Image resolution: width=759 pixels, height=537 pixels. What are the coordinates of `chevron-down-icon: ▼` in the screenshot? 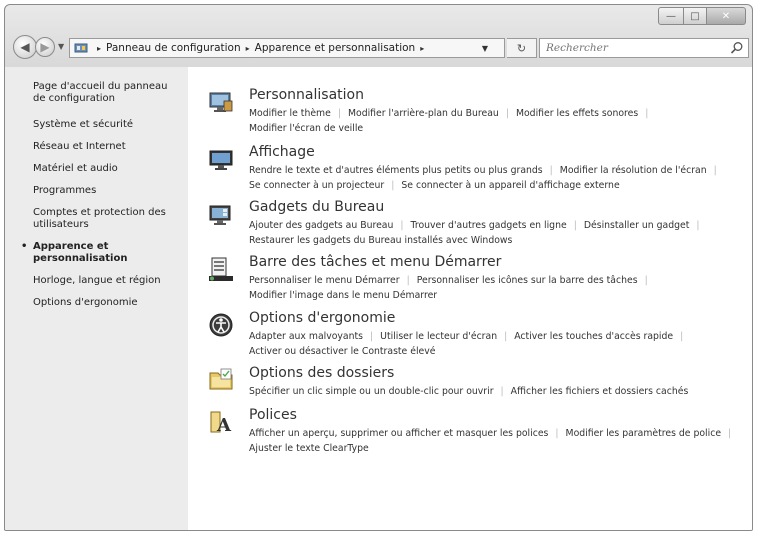 It's located at (61, 46).